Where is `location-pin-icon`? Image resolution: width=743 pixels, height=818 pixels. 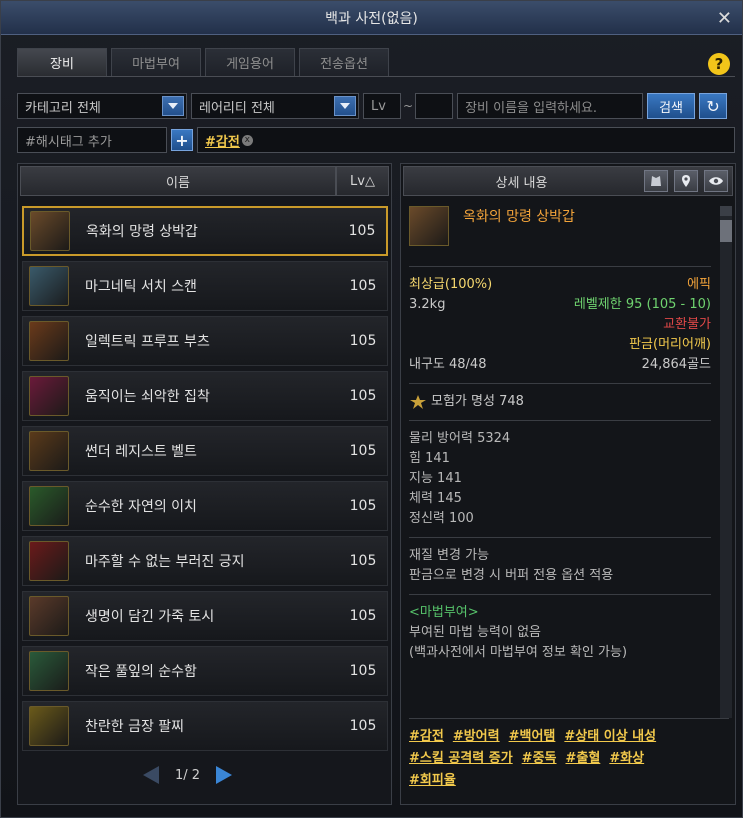
location-pin-icon is located at coordinates (686, 181).